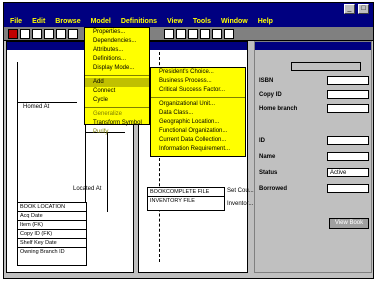 This screenshot has width=379, height=285. What do you see at coordinates (117, 91) in the screenshot?
I see `menu-item: Connect` at bounding box center [117, 91].